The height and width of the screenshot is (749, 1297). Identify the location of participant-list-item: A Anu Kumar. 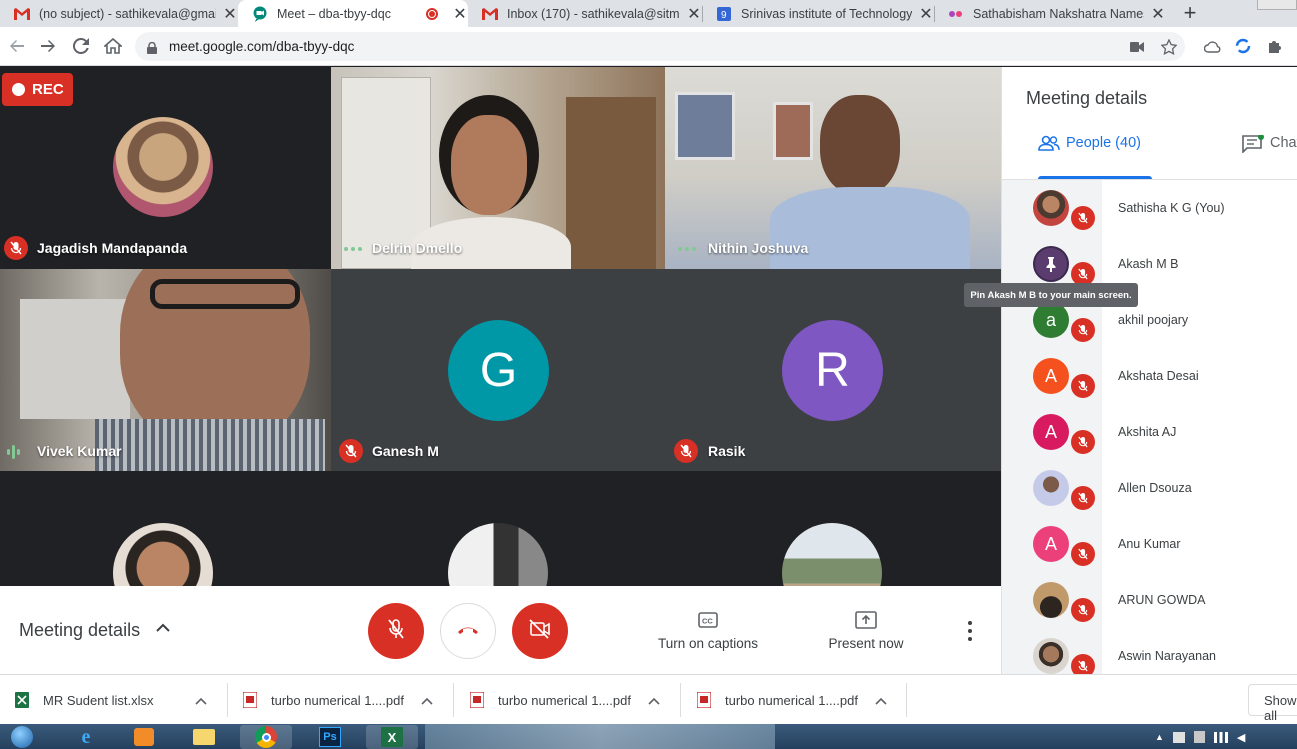
(1149, 544).